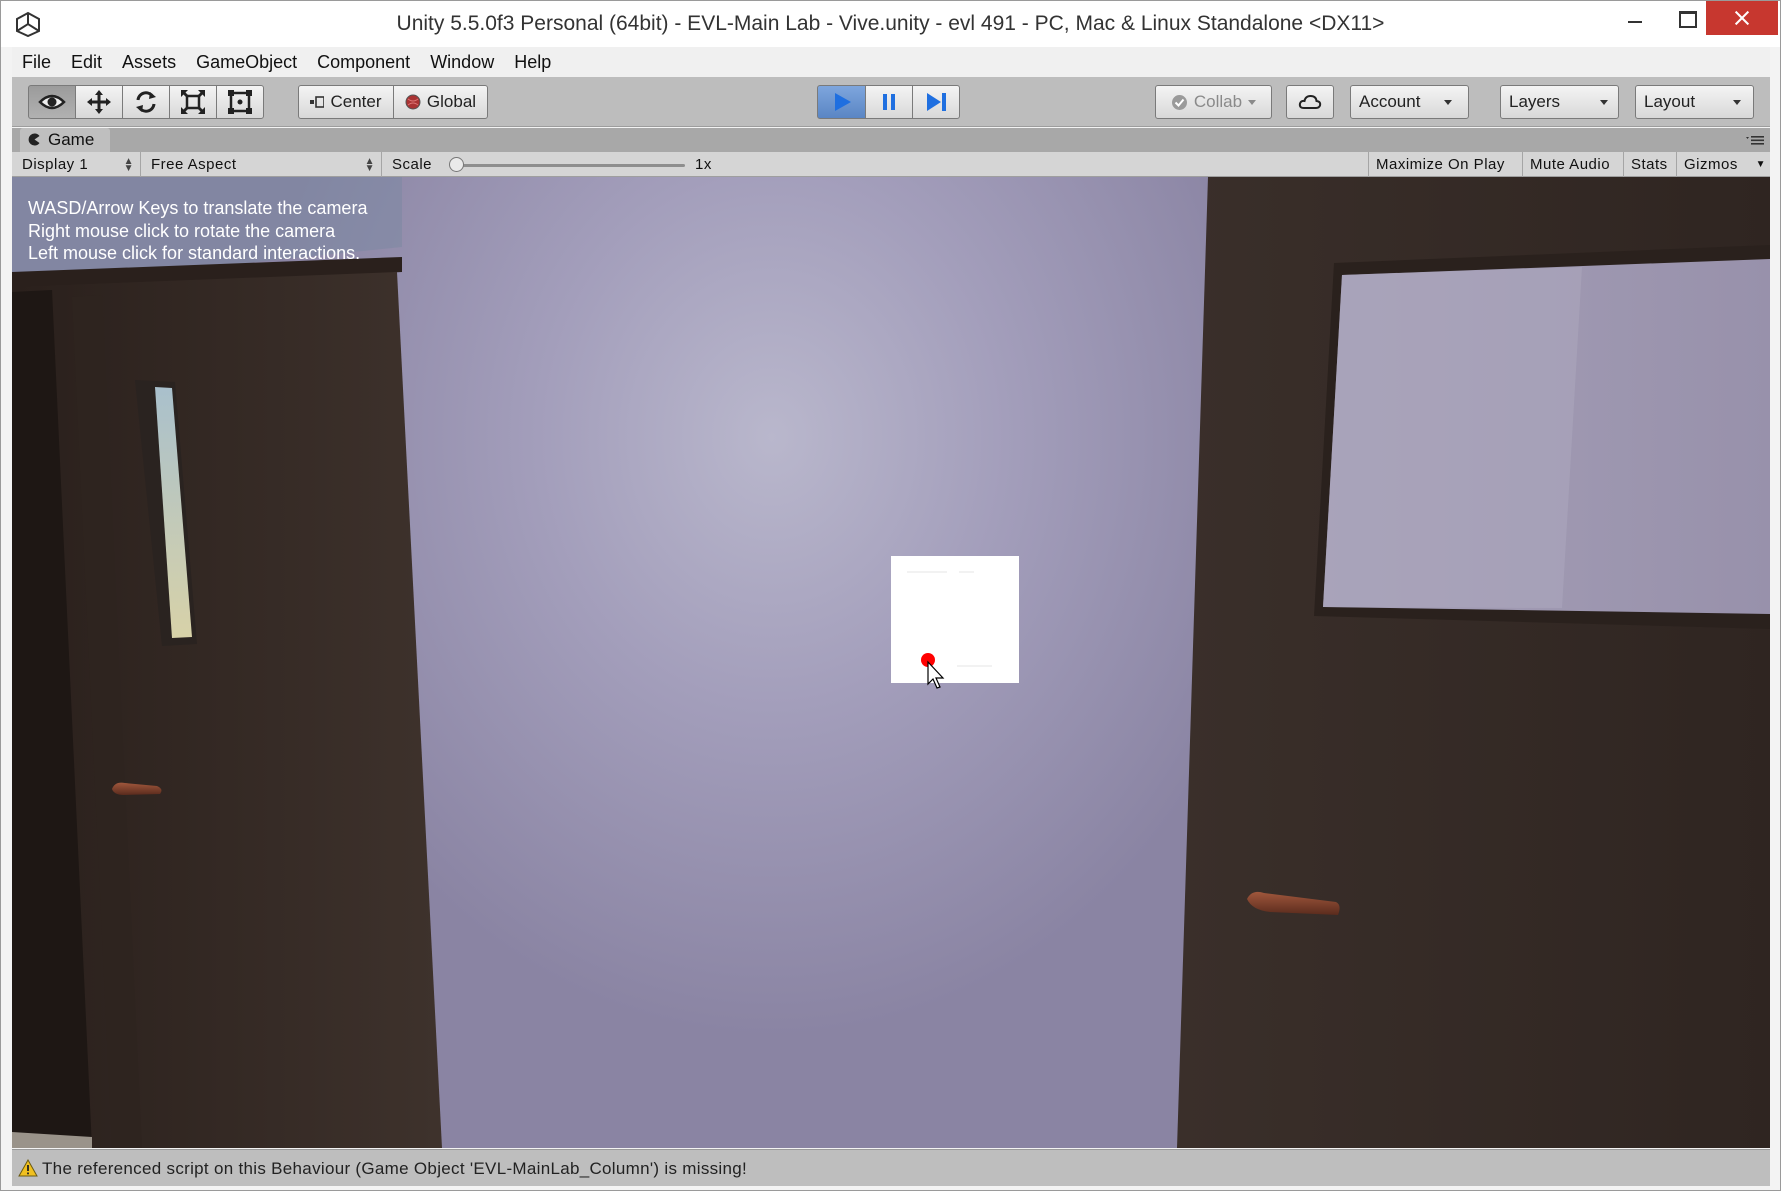  Describe the element at coordinates (1742, 18) in the screenshot. I see `close-button` at that location.